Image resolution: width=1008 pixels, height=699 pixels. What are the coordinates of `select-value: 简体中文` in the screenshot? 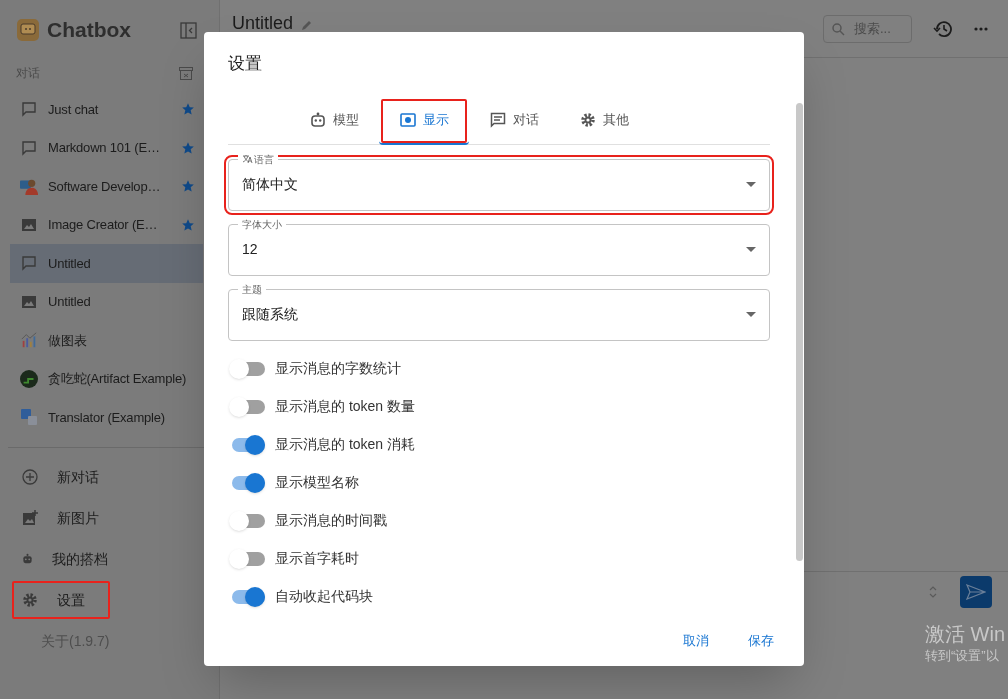 It's located at (270, 184).